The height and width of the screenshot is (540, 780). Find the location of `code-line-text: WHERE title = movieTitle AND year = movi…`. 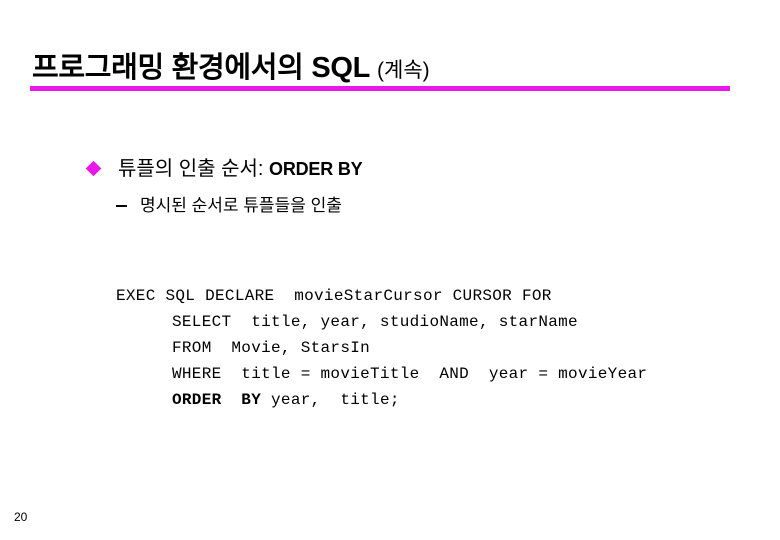

code-line-text: WHERE title = movieTitle AND year = movi… is located at coordinates (410, 374).